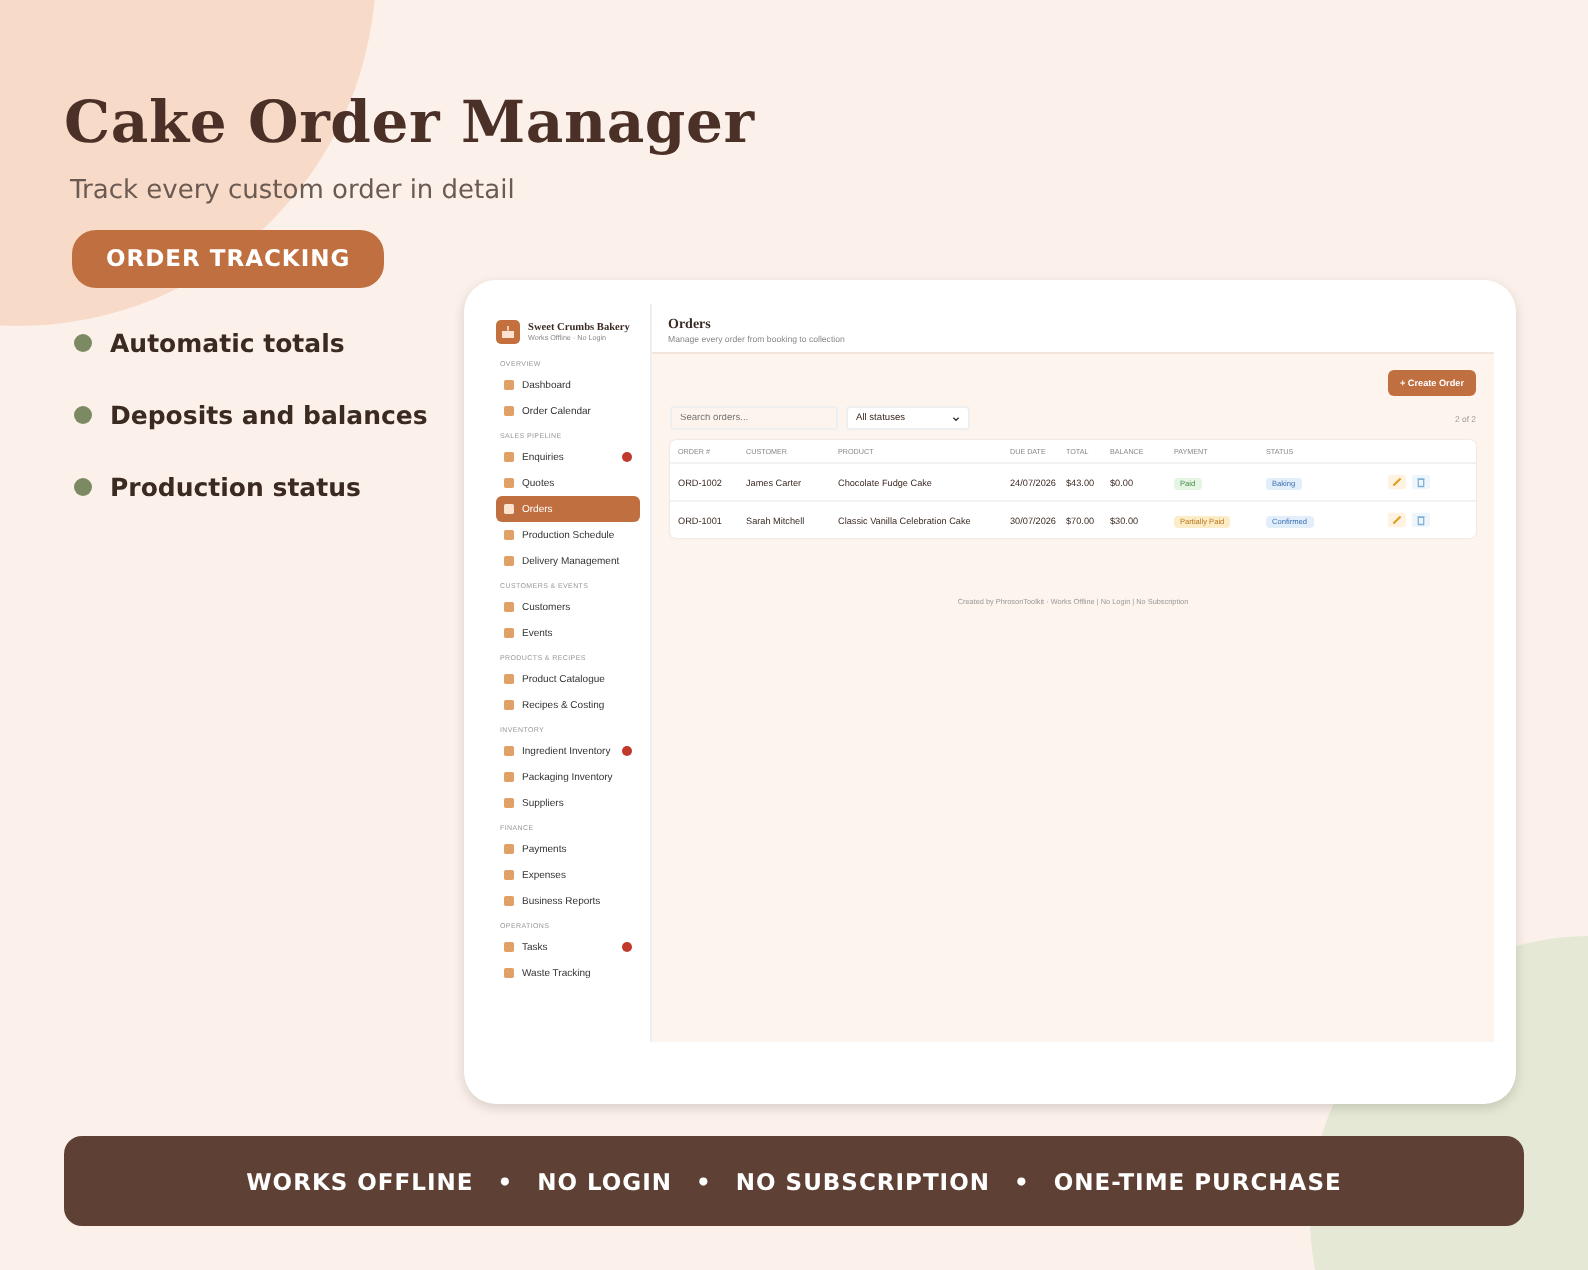 The width and height of the screenshot is (1588, 1270). What do you see at coordinates (227, 343) in the screenshot?
I see `feature-text: Automatic totals` at bounding box center [227, 343].